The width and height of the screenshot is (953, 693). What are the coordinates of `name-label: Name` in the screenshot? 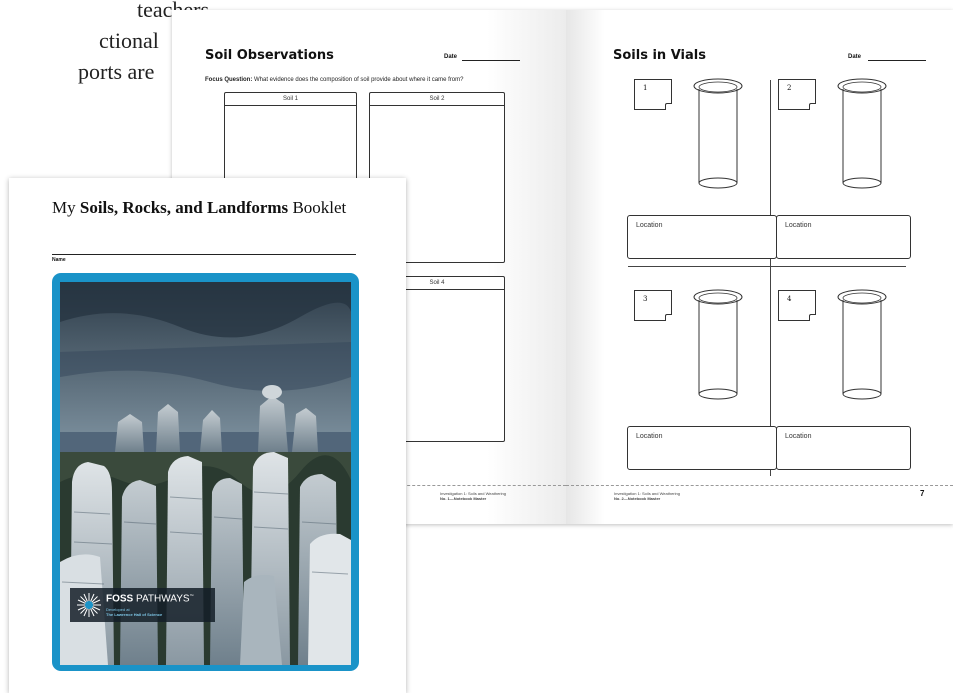 It's located at (59, 260).